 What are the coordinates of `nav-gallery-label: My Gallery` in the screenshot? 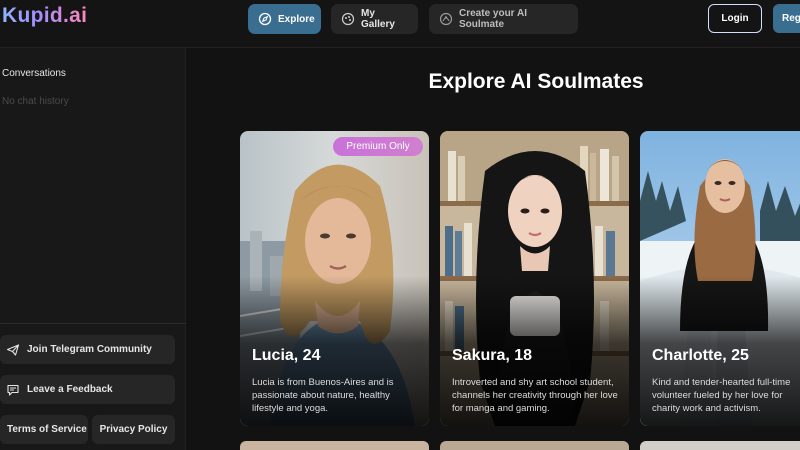 It's located at (378, 19).